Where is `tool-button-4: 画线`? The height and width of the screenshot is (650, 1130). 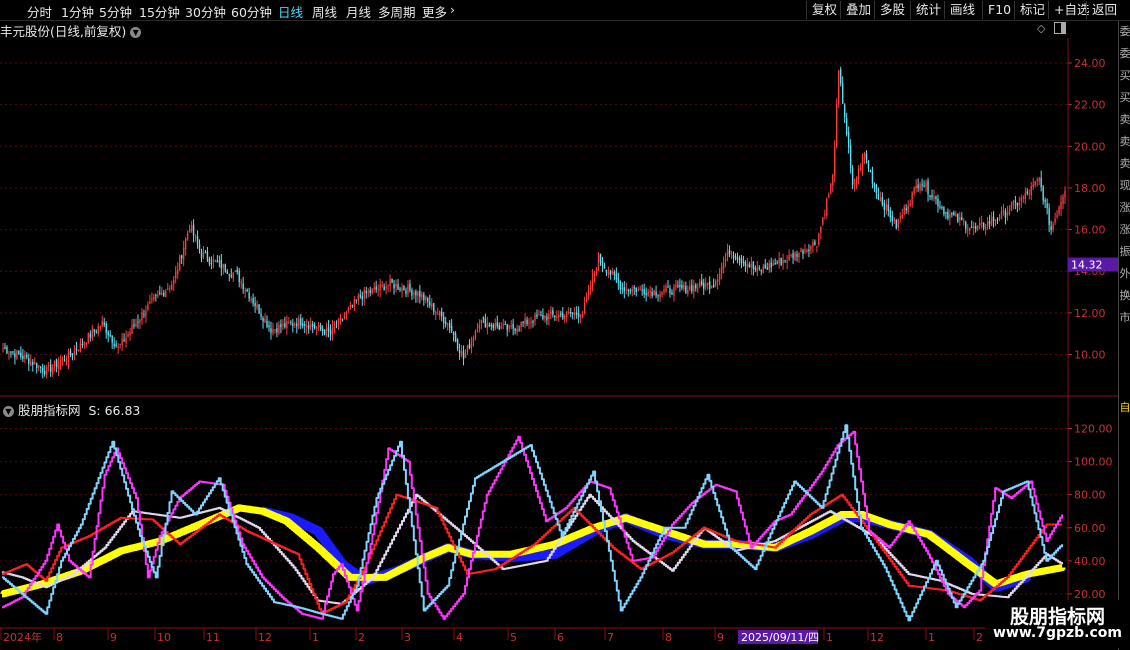
tool-button-4: 画线 is located at coordinates (962, 10).